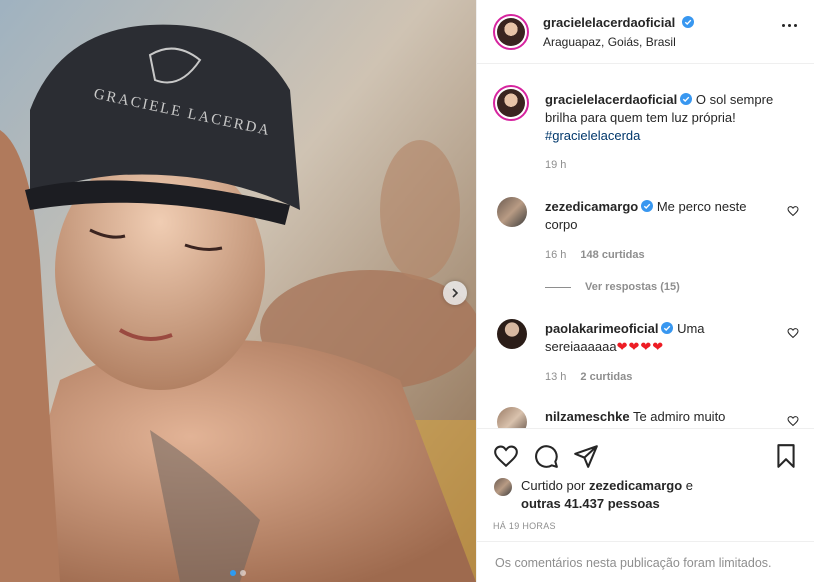  What do you see at coordinates (612, 255) in the screenshot?
I see `comment-likes: 148 curtidas` at bounding box center [612, 255].